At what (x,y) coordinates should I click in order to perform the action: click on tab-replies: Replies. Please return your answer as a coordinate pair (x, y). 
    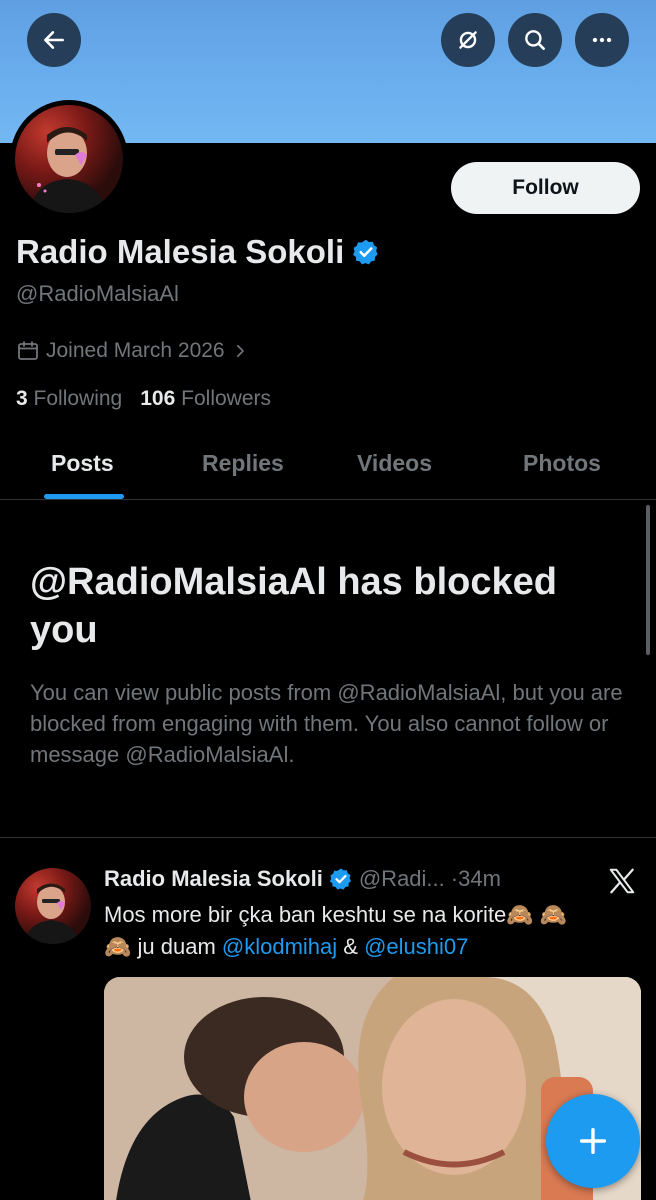
    Looking at the image, I should click on (243, 463).